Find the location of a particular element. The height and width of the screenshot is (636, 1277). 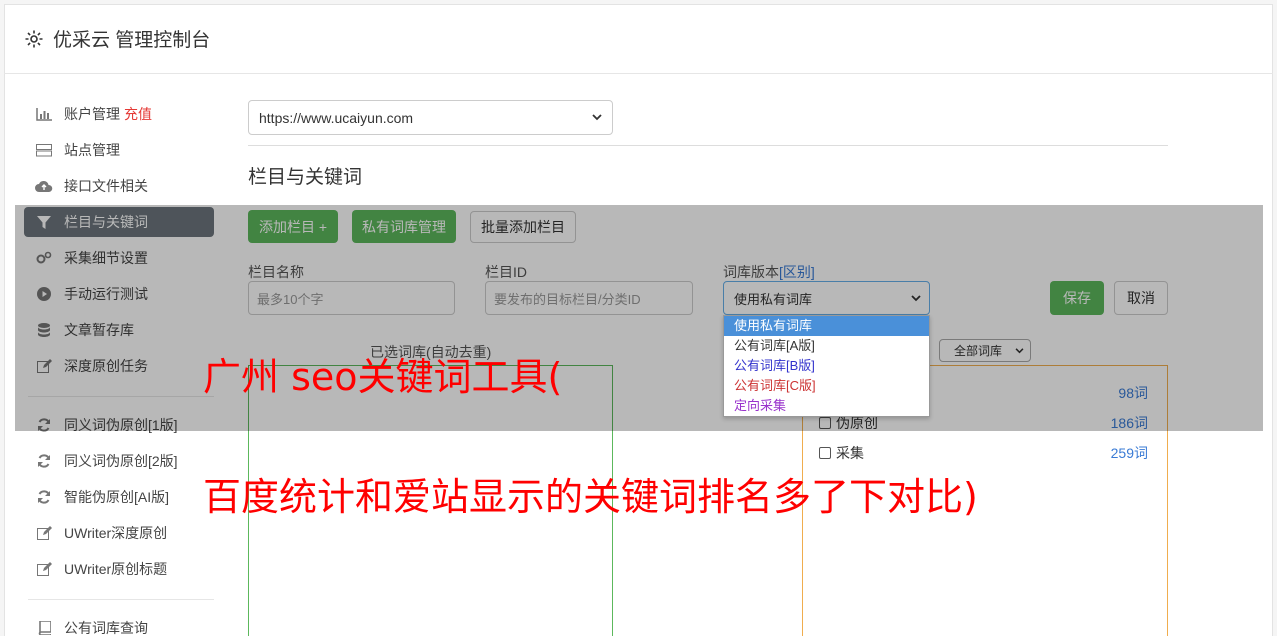

dropdown-option: 定向采集 is located at coordinates (826, 406).